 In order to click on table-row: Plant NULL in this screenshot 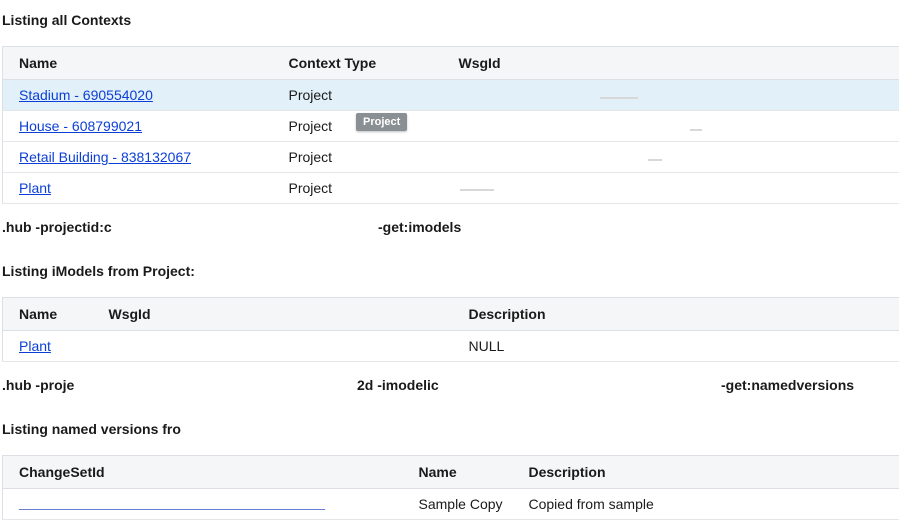, I will do `click(450, 346)`.